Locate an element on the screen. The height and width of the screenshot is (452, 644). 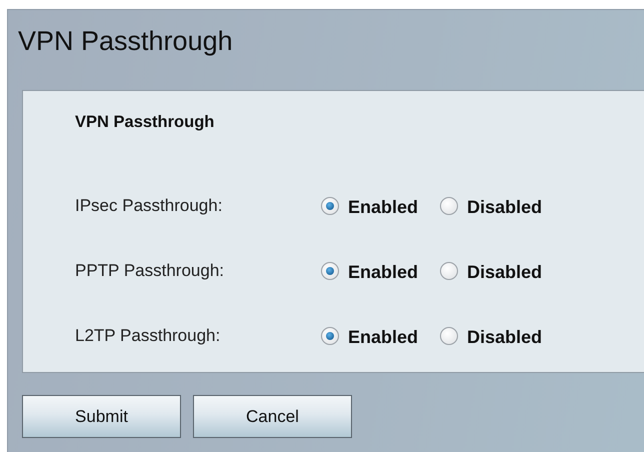
field-label: IPsec Passthrough: is located at coordinates (149, 206).